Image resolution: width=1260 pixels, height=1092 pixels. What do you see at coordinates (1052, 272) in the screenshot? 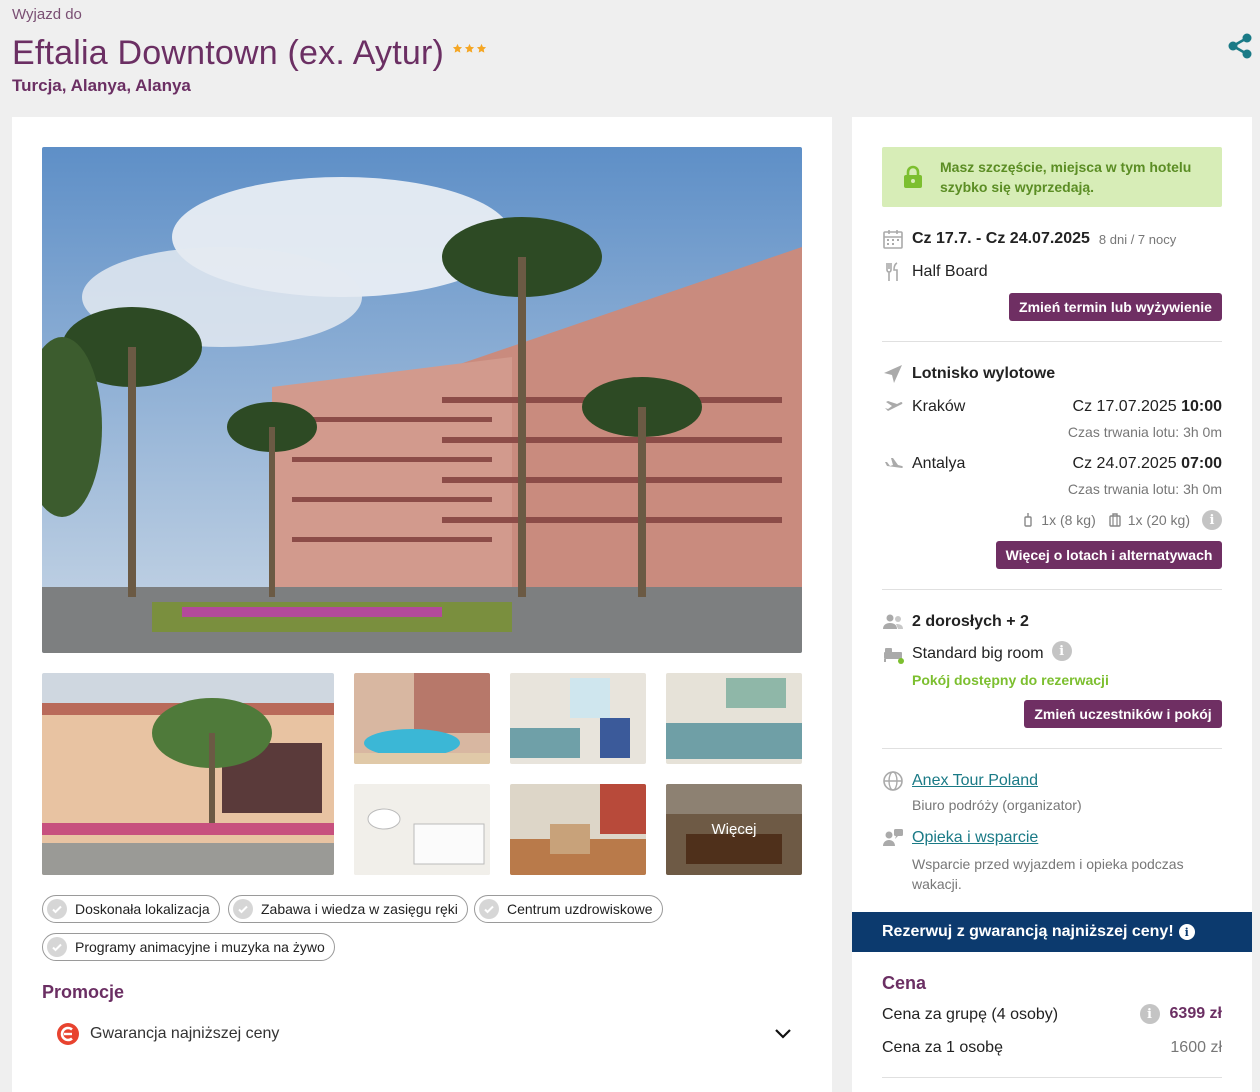
I see `board-row: Half Board` at bounding box center [1052, 272].